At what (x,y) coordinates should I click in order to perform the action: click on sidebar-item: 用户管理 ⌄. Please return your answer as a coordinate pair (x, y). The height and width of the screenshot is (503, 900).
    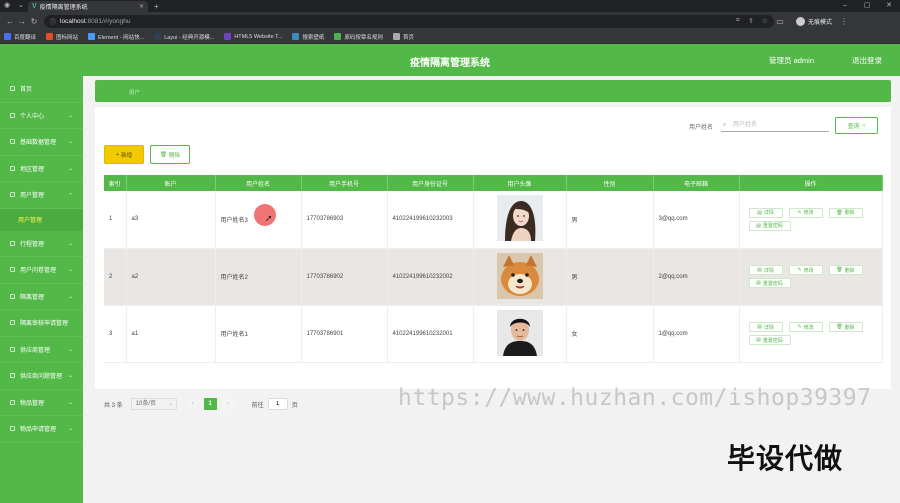
    Looking at the image, I should click on (41, 195).